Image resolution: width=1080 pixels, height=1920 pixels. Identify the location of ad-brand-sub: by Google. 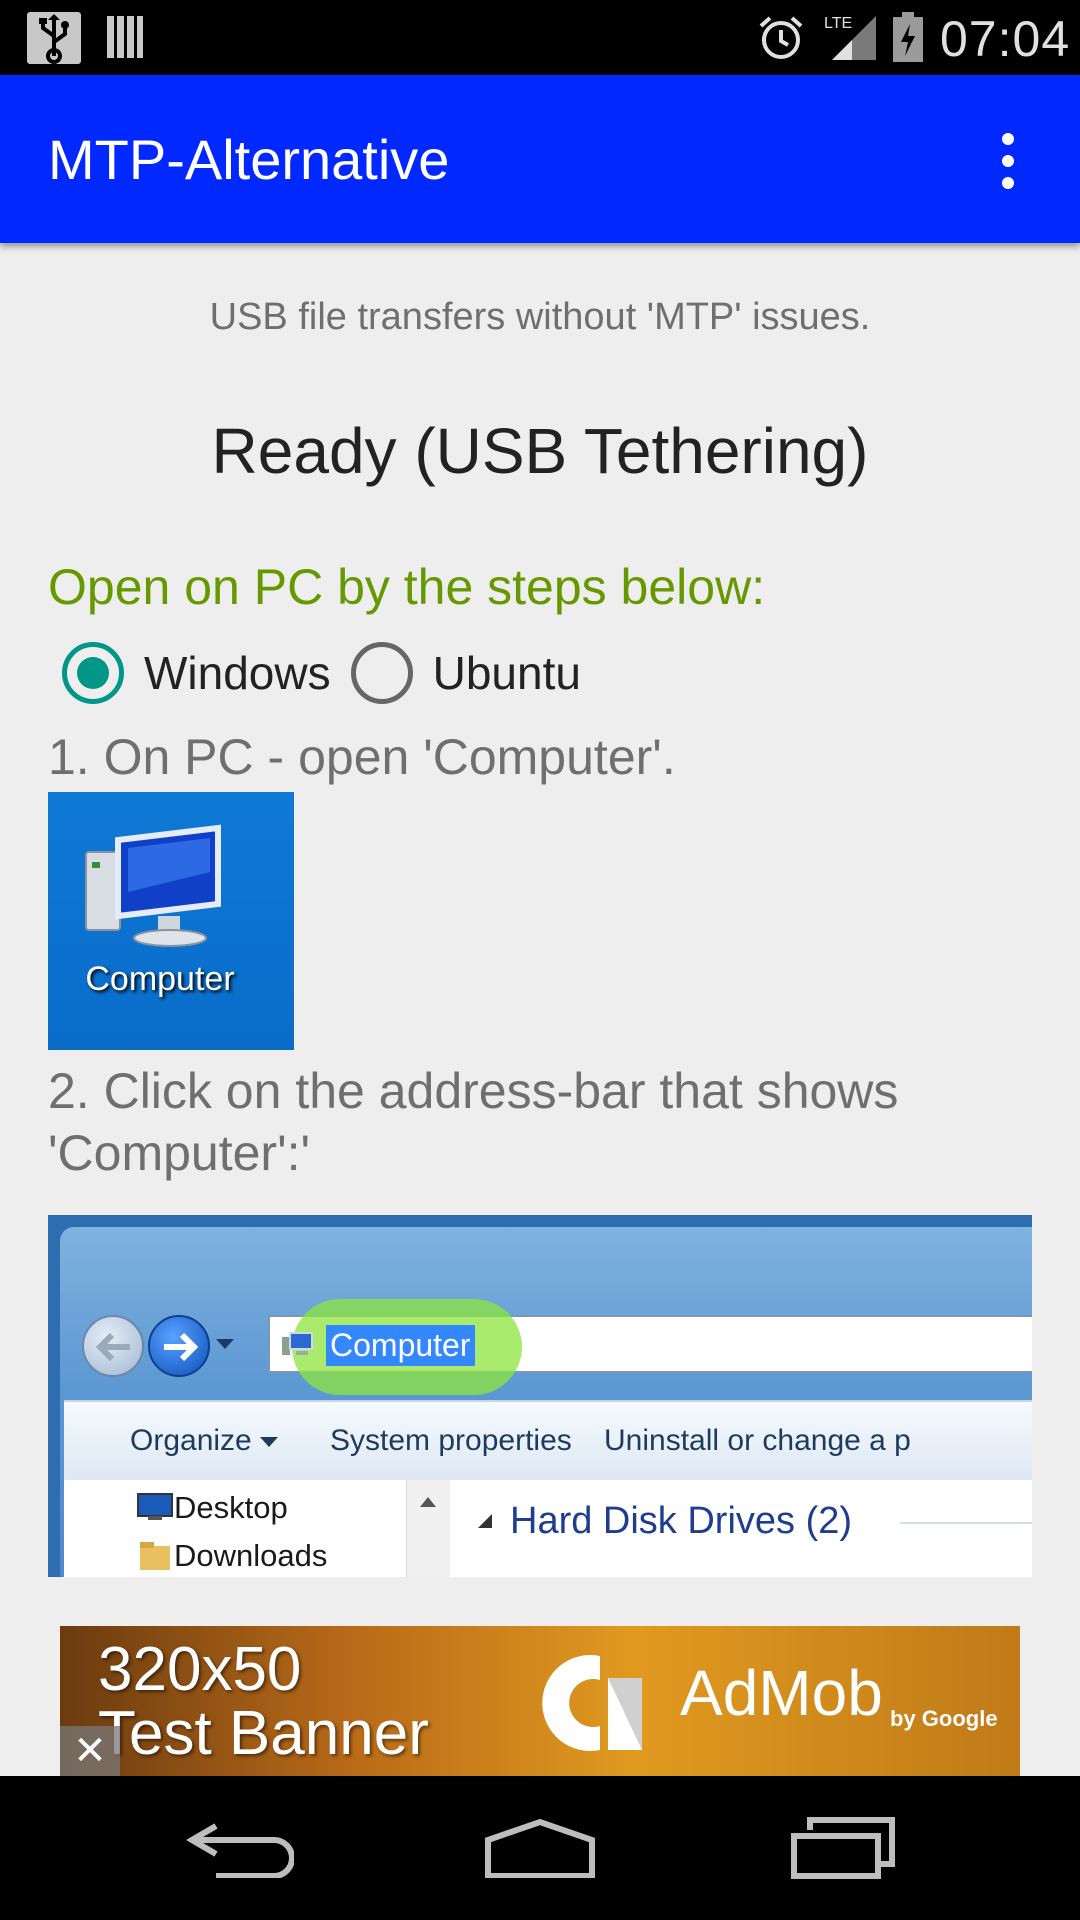
(944, 1718).